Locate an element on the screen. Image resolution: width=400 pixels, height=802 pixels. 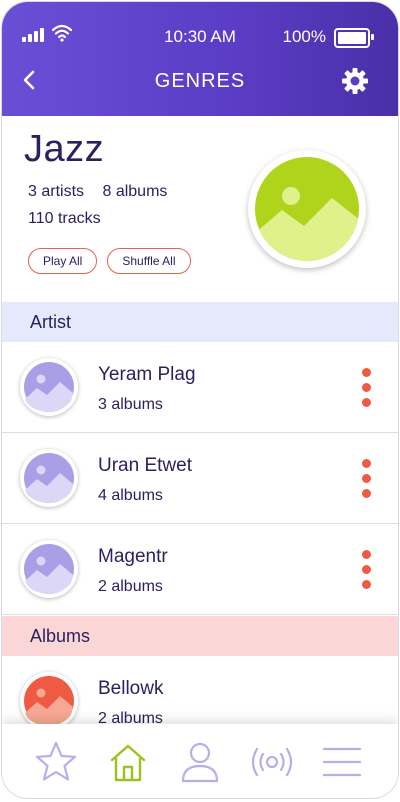
home-icon is located at coordinates (128, 762).